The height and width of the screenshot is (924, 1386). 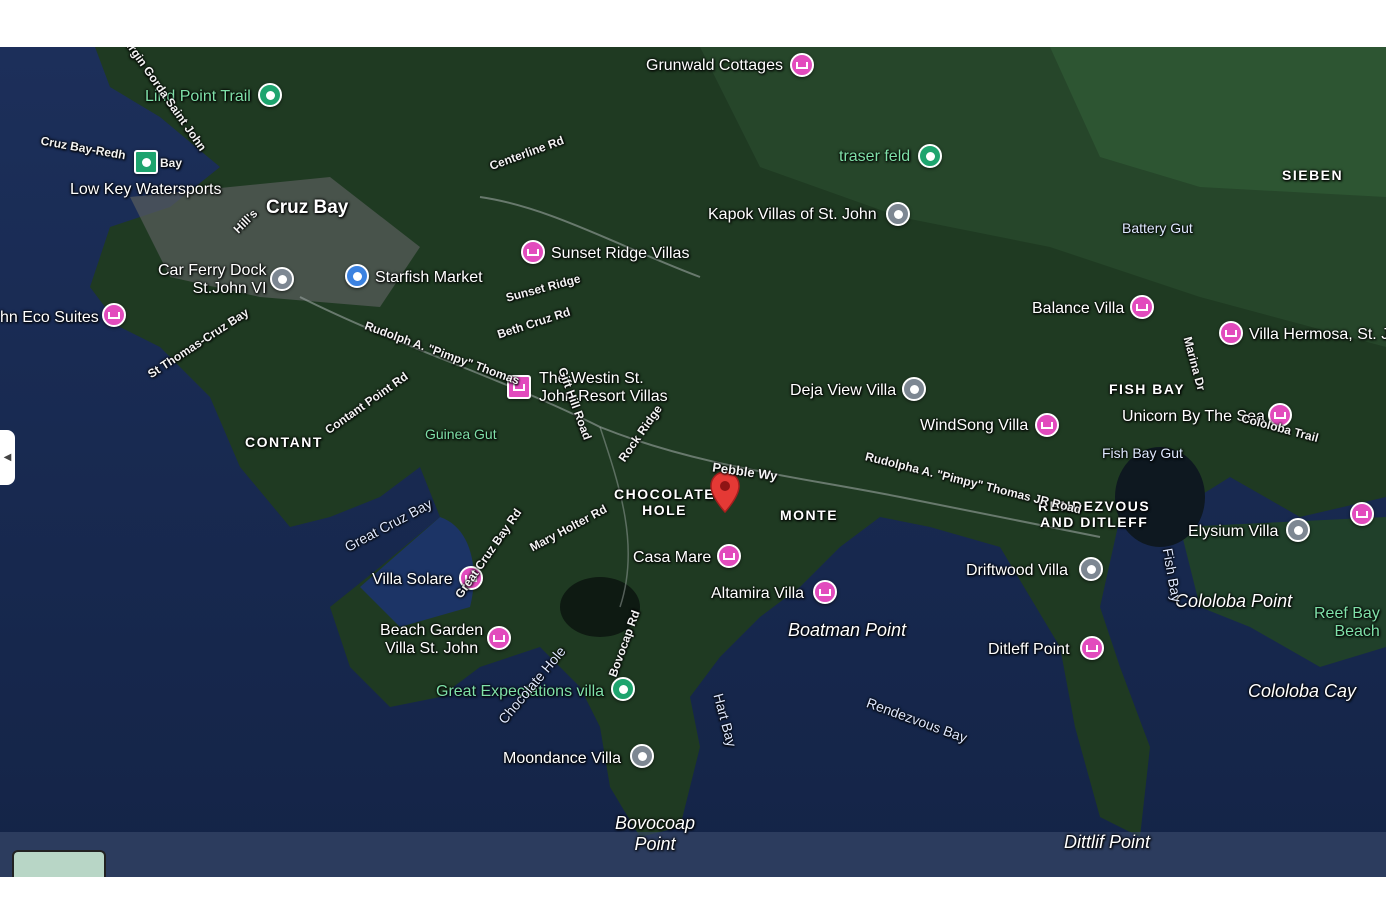 I want to click on place-label: Balance Villa, so click(x=1078, y=309).